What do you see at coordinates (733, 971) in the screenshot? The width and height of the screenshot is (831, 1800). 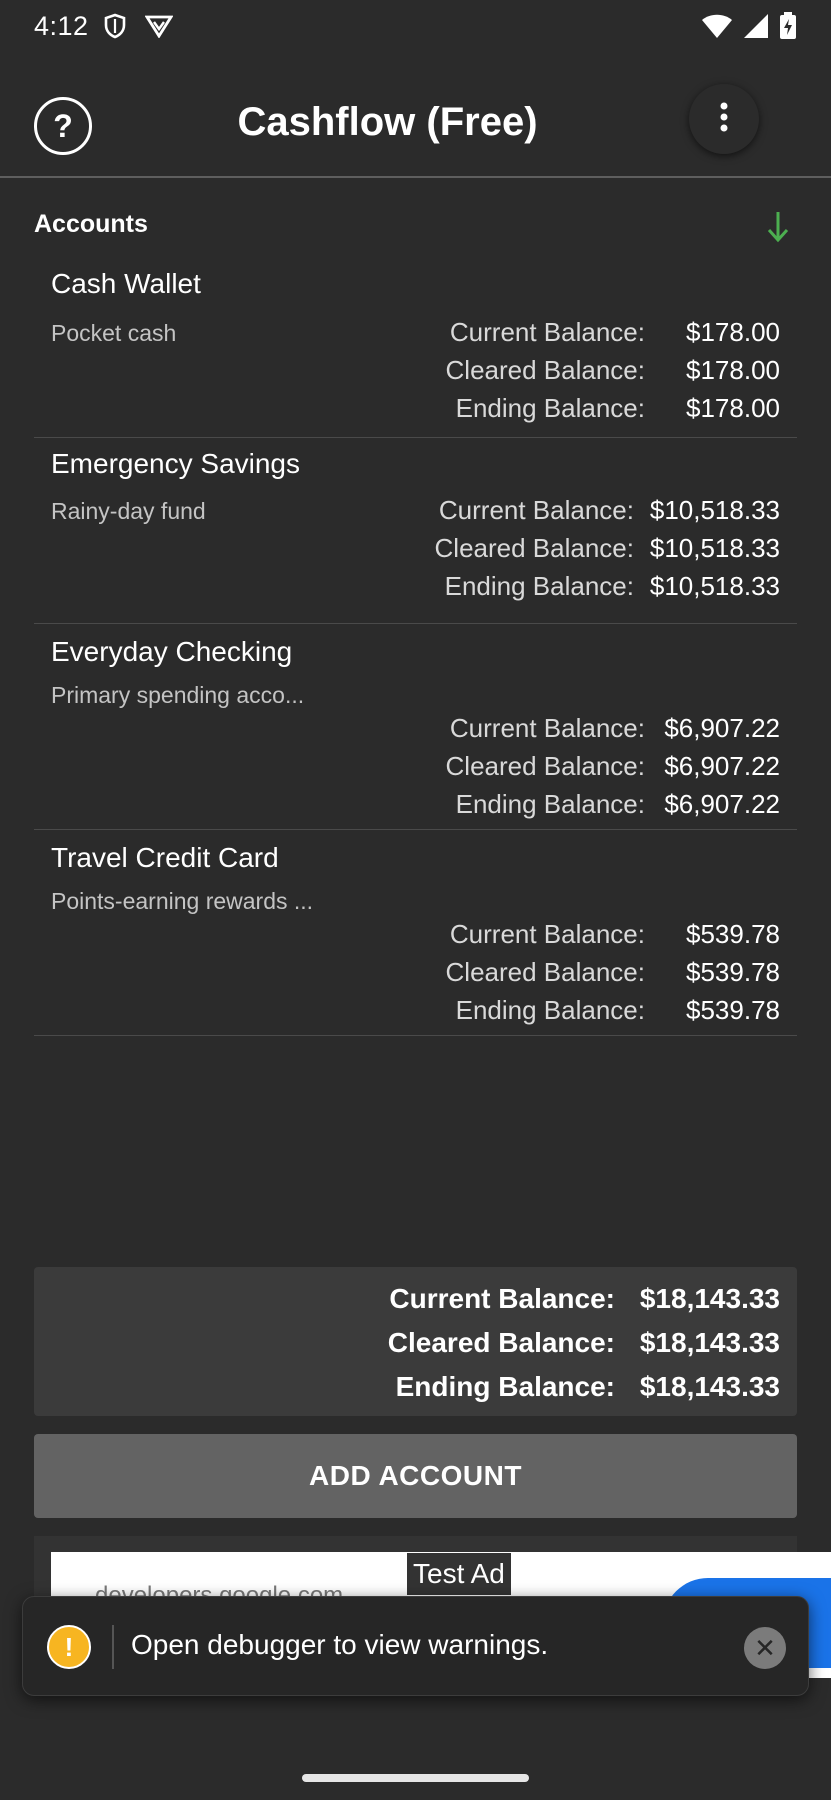 I see `cleared-balance-value: $539.78` at bounding box center [733, 971].